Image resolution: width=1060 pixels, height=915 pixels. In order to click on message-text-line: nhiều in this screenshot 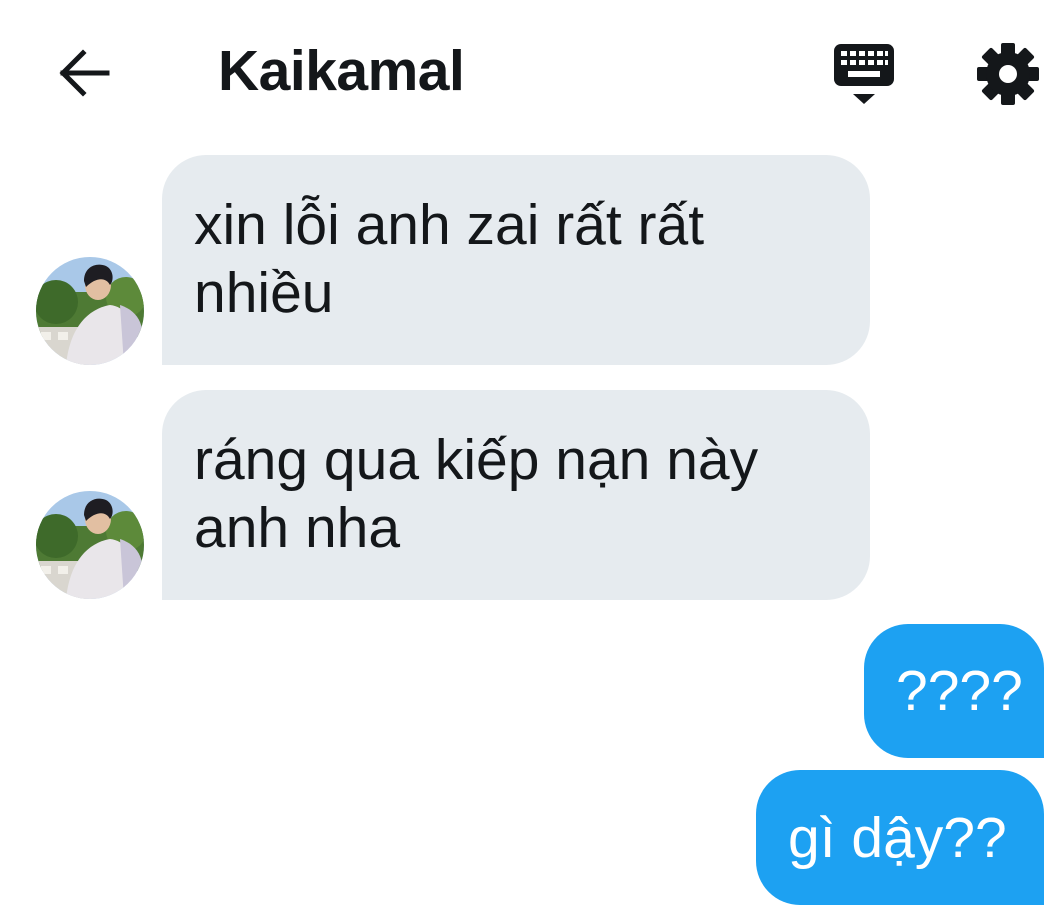, I will do `click(264, 293)`.